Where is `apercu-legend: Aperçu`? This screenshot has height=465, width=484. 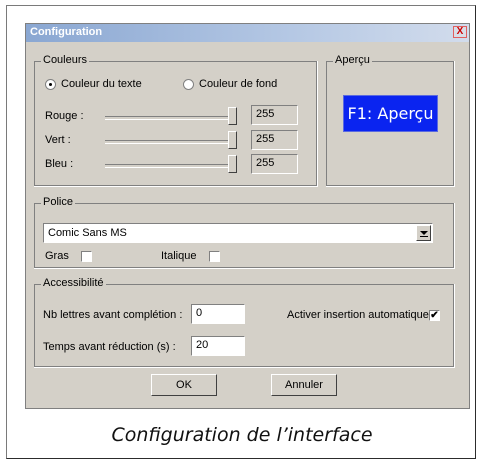 apercu-legend: Aperçu is located at coordinates (352, 60).